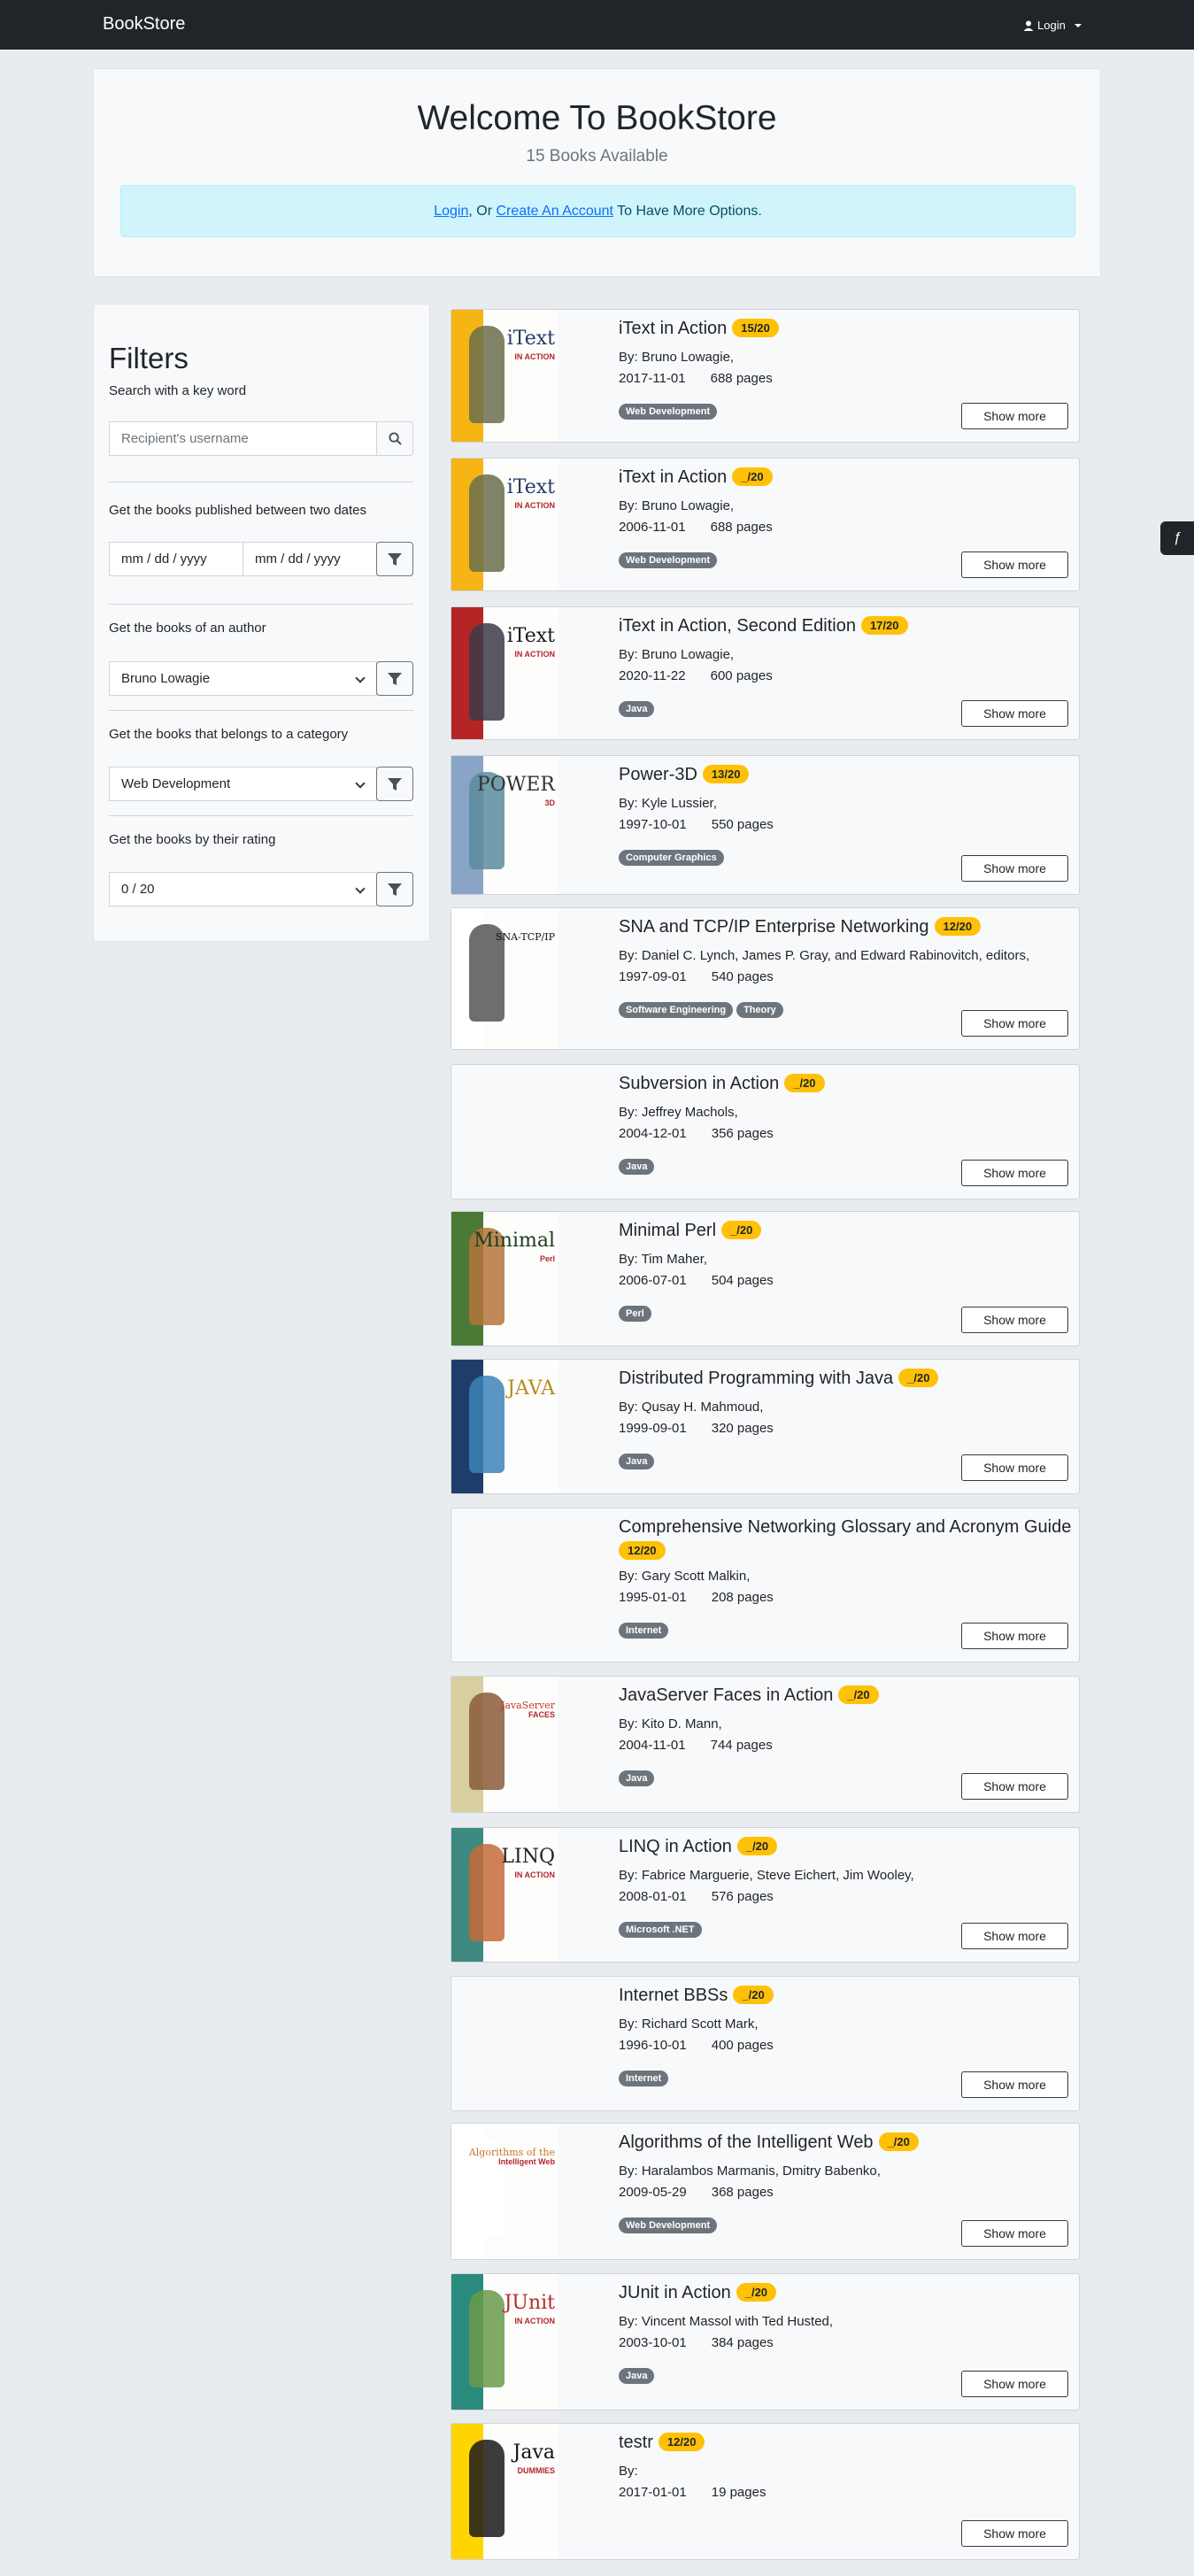 Image resolution: width=1194 pixels, height=2576 pixels. What do you see at coordinates (166, 678) in the screenshot?
I see `author-select-value: Bruno Lowagie` at bounding box center [166, 678].